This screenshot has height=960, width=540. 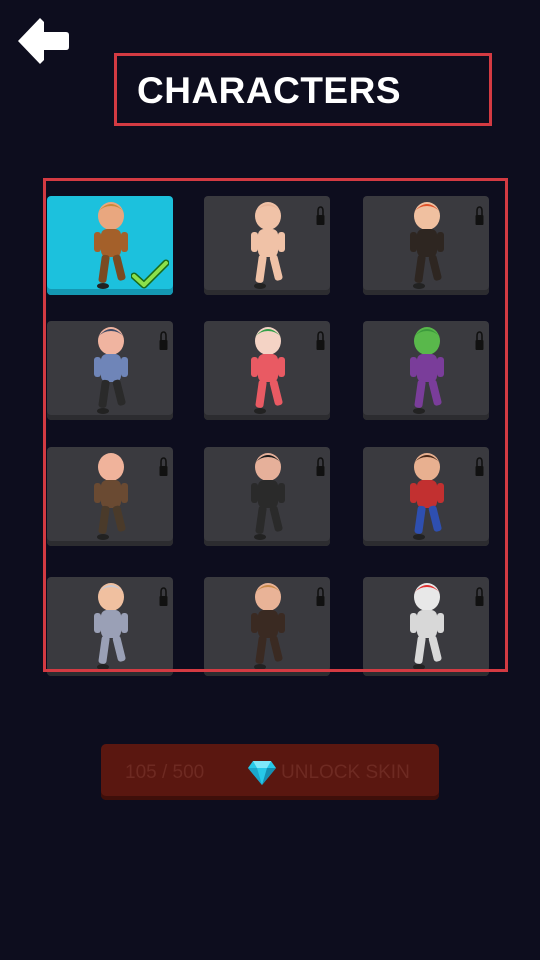 I want to click on gem-count: 105 / 500, so click(x=165, y=772).